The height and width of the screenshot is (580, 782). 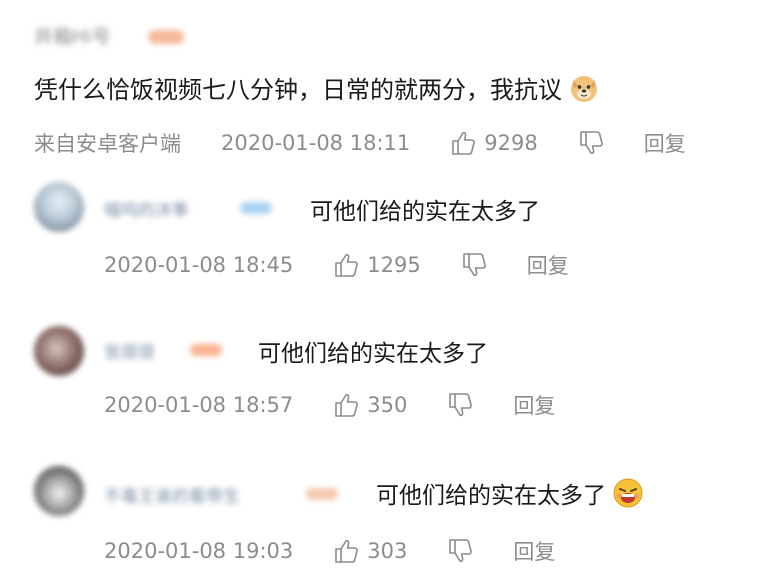 I want to click on reply-meta: 2020-01-08 19:03 303 回复, so click(x=329, y=551).